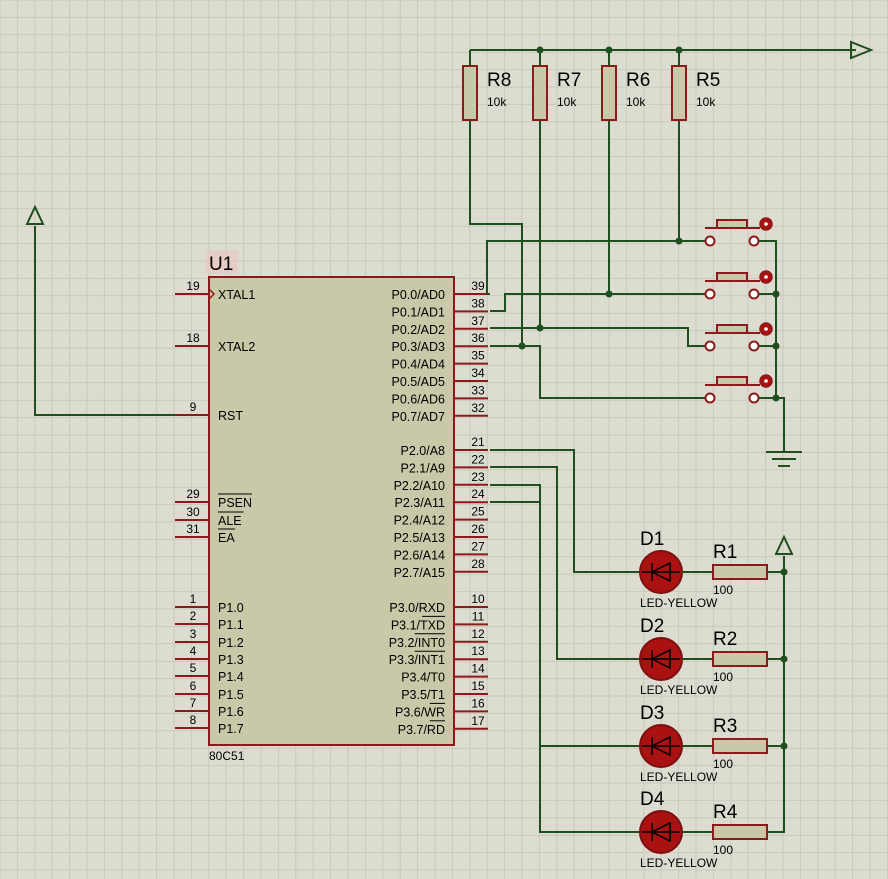 This screenshot has width=888, height=879. I want to click on pin-number: 29, so click(193, 494).